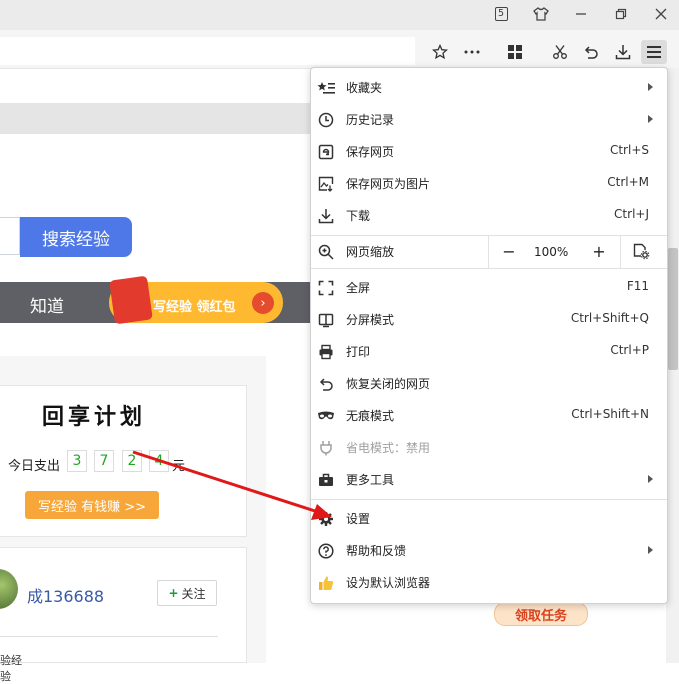 This screenshot has height=684, width=679. I want to click on menu-item-label: 全屏, so click(358, 288).